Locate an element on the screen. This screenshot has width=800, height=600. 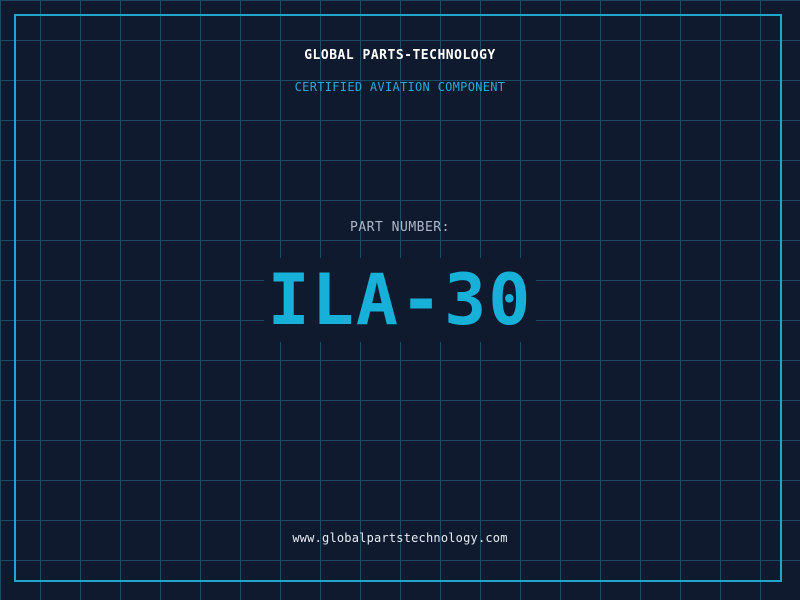
part-number-value: ILA-30 is located at coordinates (400, 300).